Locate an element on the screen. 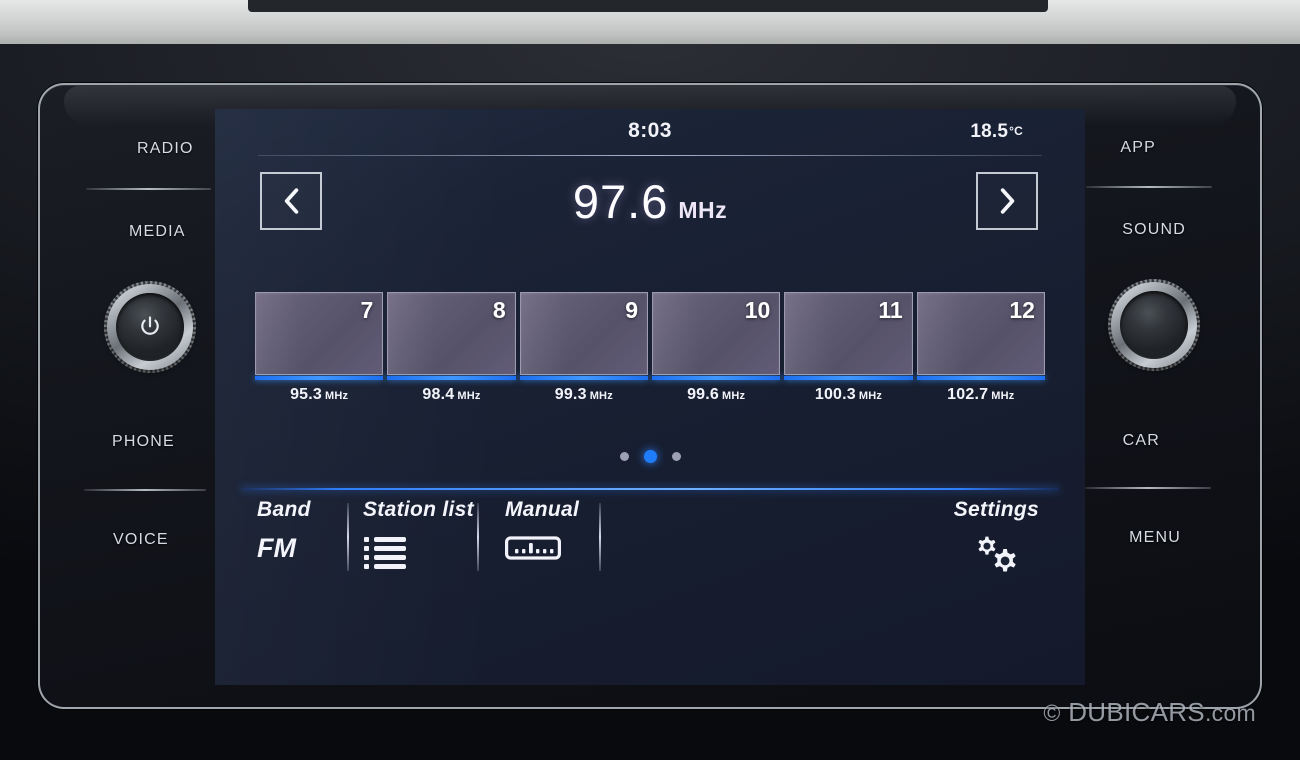 Image resolution: width=1300 pixels, height=760 pixels. bezel-button-car: CAR is located at coordinates (1141, 441).